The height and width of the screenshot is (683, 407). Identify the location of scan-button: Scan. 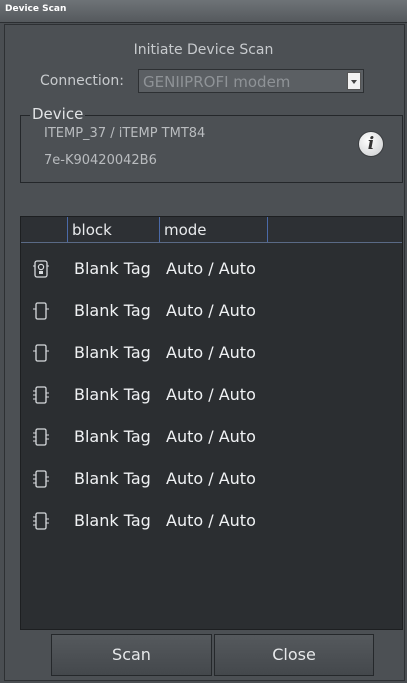
(131, 655).